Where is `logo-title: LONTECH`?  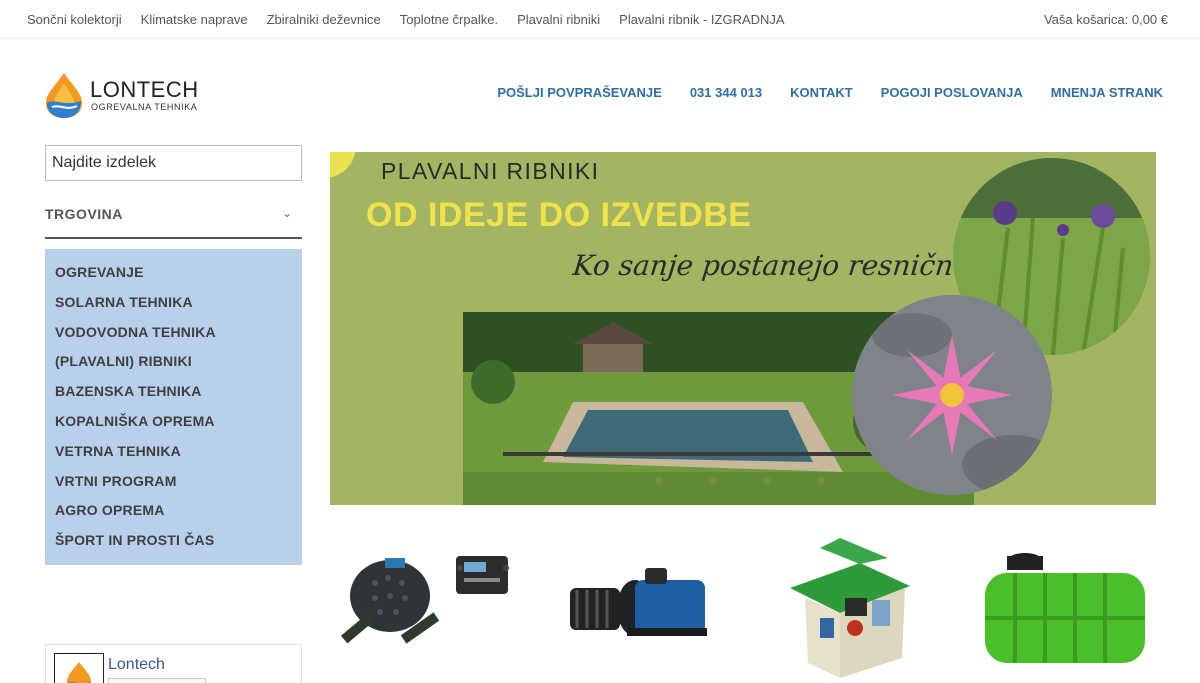 logo-title: LONTECH is located at coordinates (144, 89).